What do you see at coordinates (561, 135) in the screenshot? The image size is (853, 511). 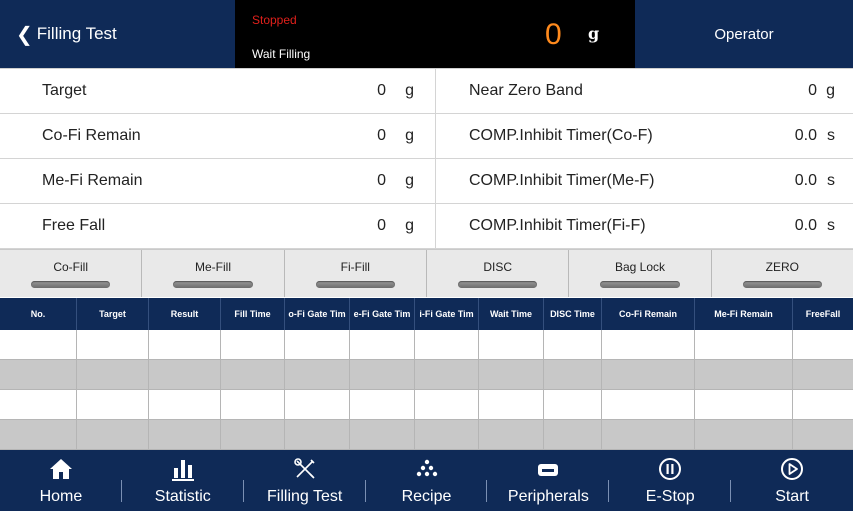 I see `param-label: COMP.Inhibit Timer(Co-F)` at bounding box center [561, 135].